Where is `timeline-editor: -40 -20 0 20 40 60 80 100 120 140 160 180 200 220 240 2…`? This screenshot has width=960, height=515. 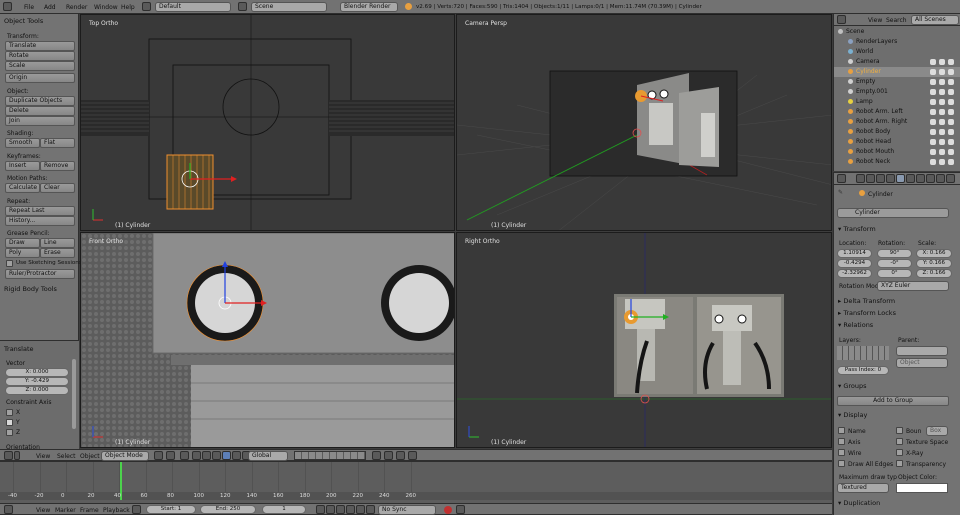 timeline-editor: -40 -20 0 20 40 60 80 100 120 140 160 180 200 220 240 2… is located at coordinates (416, 482).